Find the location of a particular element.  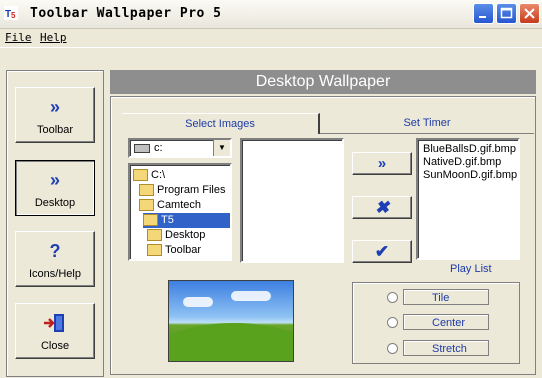

add-to-playlist-button: » is located at coordinates (382, 163).